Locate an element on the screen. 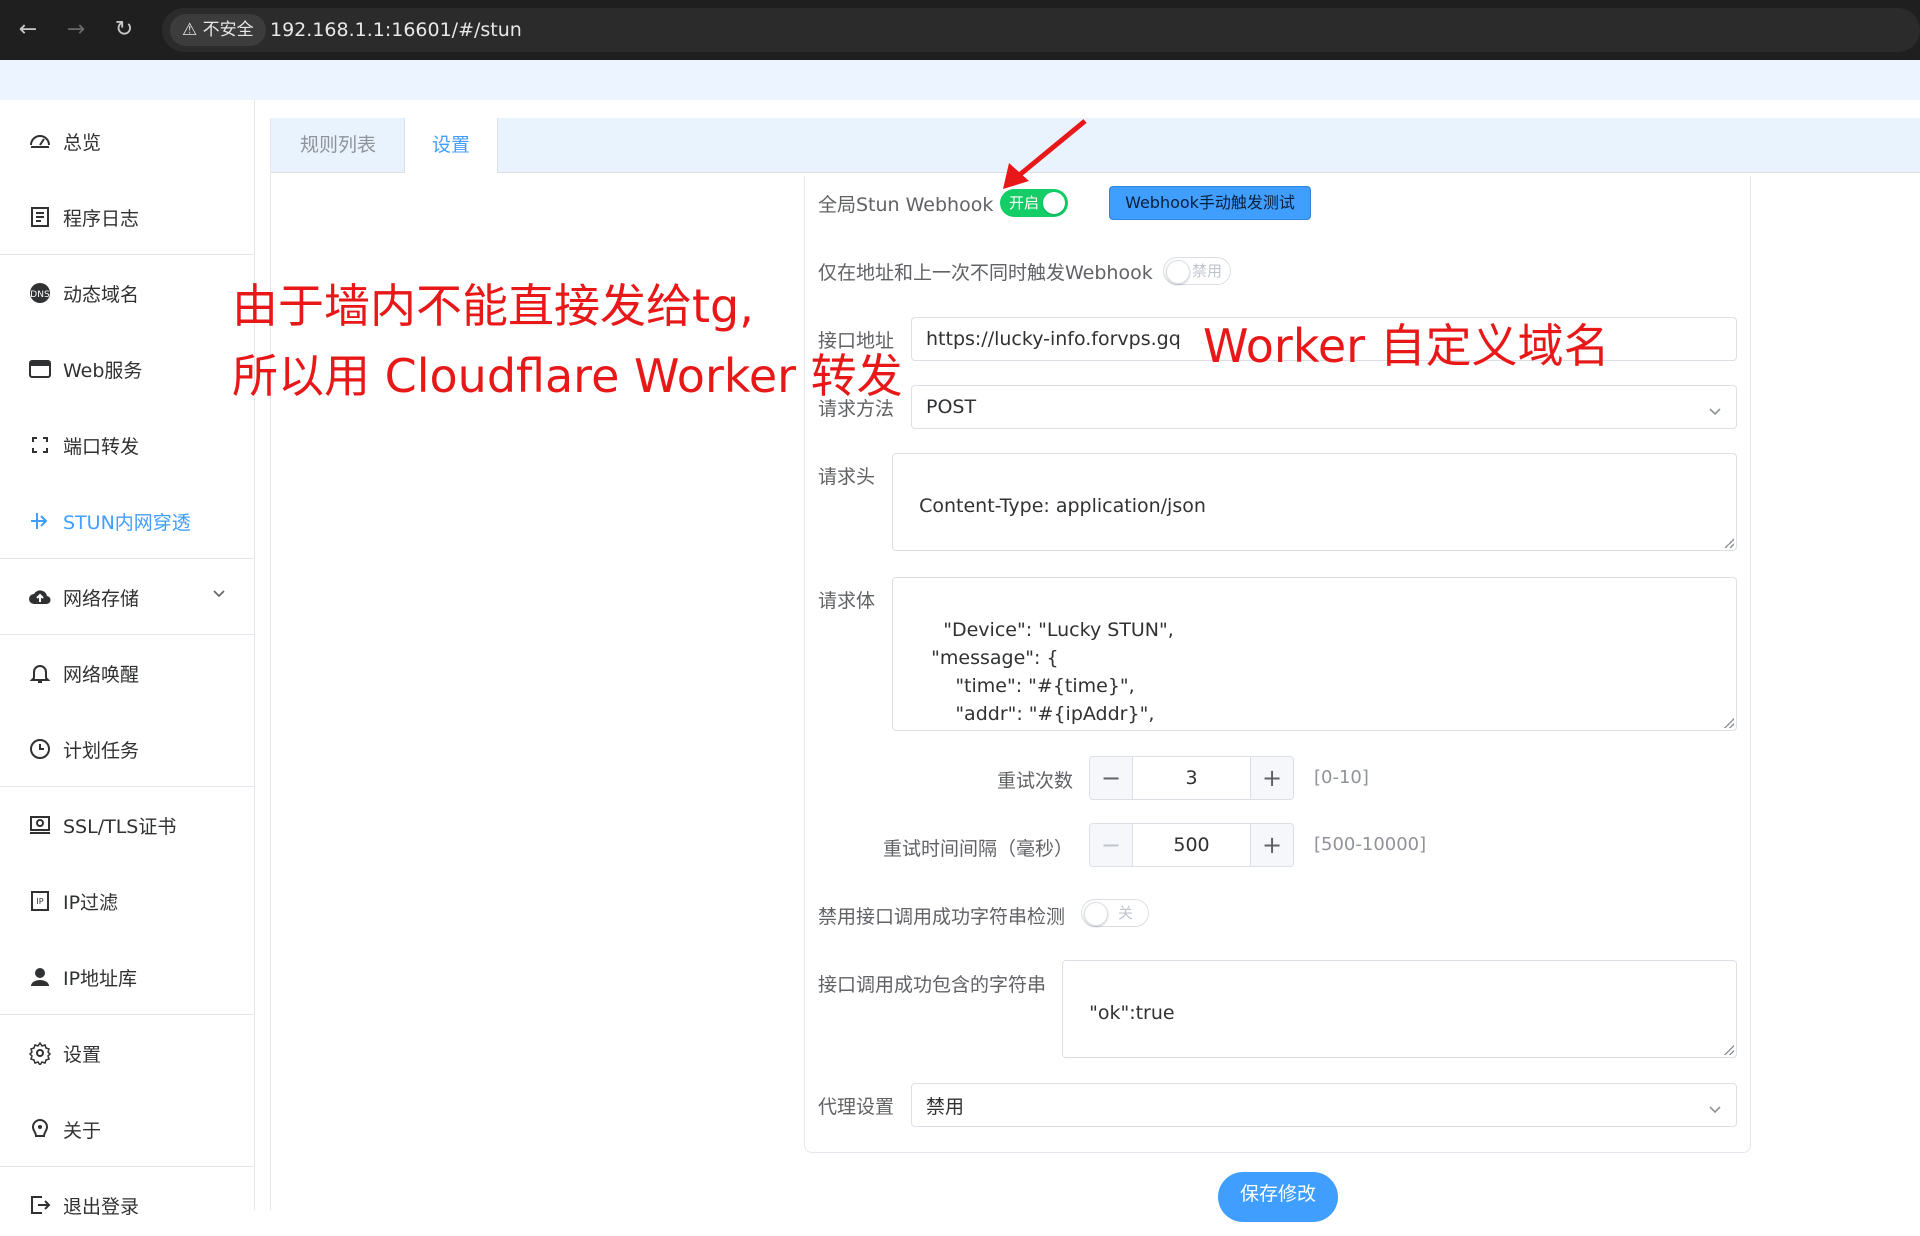  retry-count-value: 3 is located at coordinates (1191, 778).